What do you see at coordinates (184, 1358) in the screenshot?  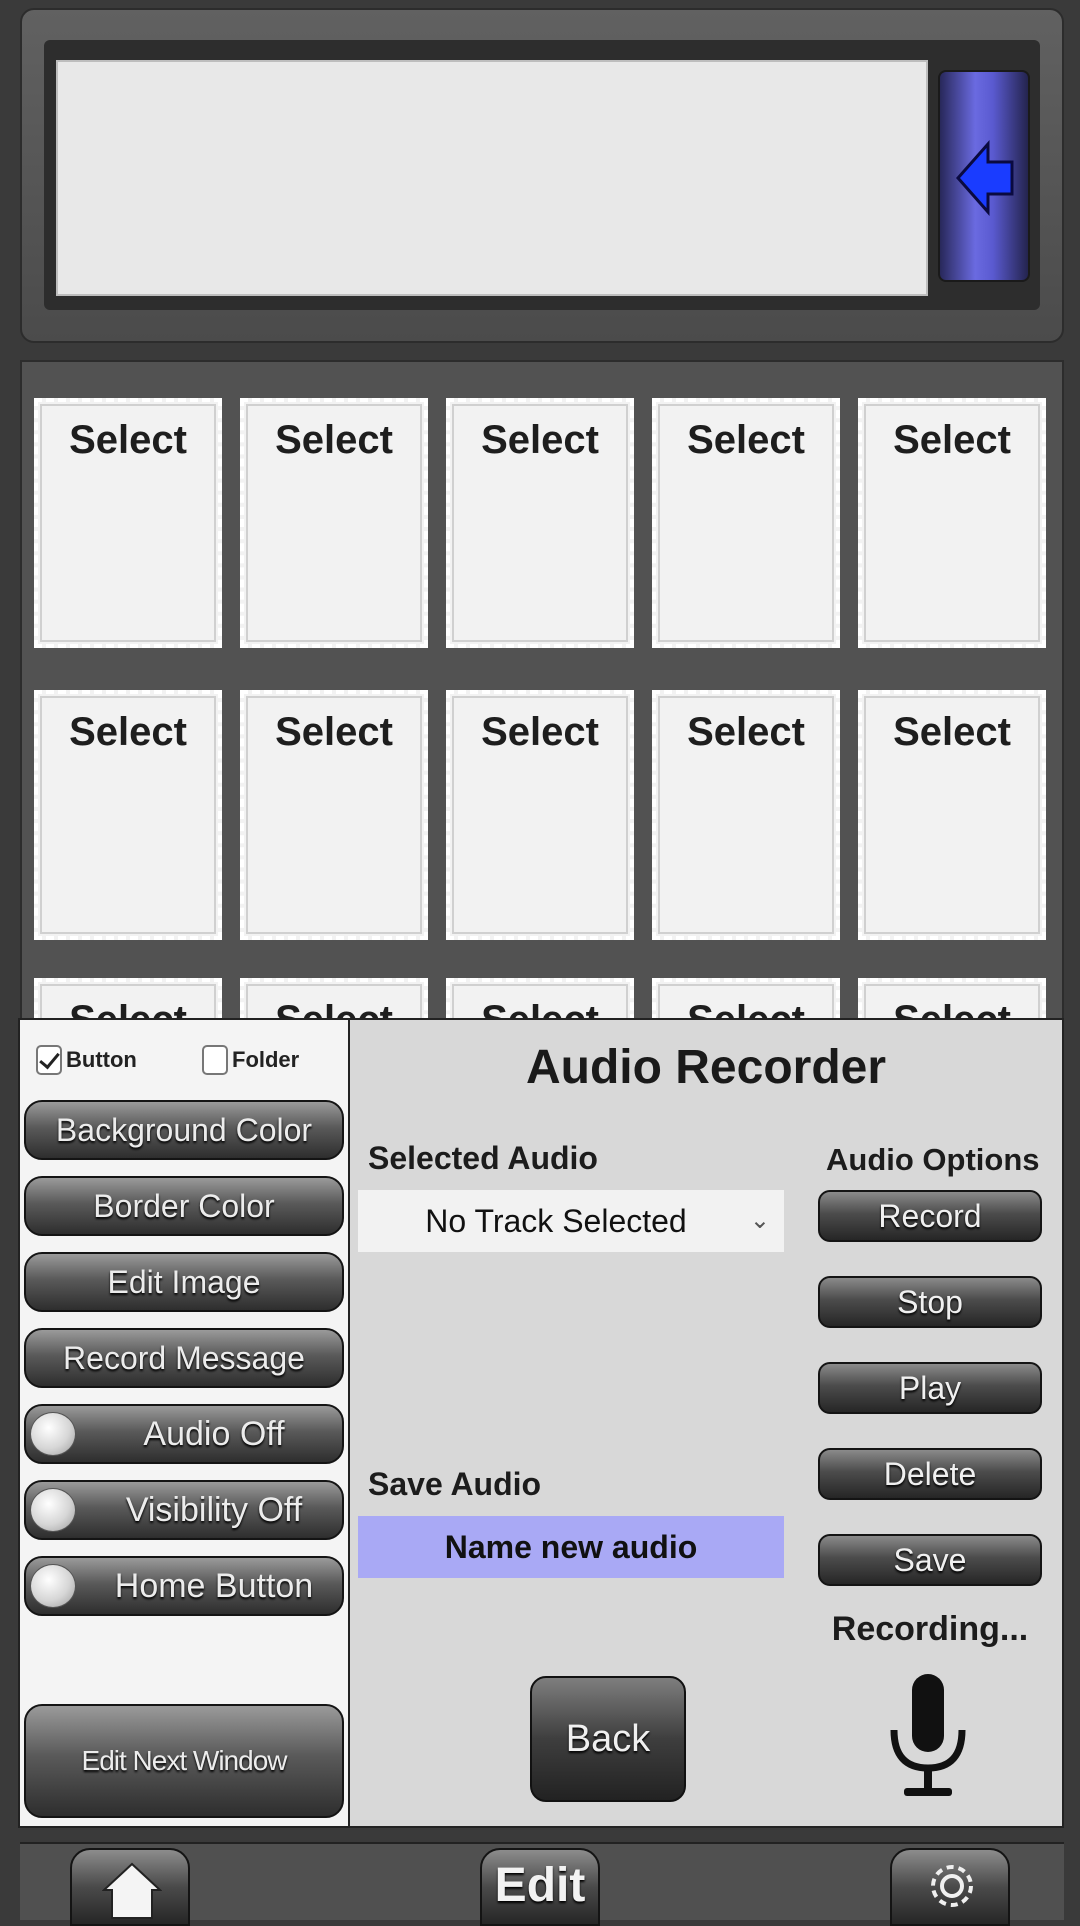 I see `record-message-button: Record Message` at bounding box center [184, 1358].